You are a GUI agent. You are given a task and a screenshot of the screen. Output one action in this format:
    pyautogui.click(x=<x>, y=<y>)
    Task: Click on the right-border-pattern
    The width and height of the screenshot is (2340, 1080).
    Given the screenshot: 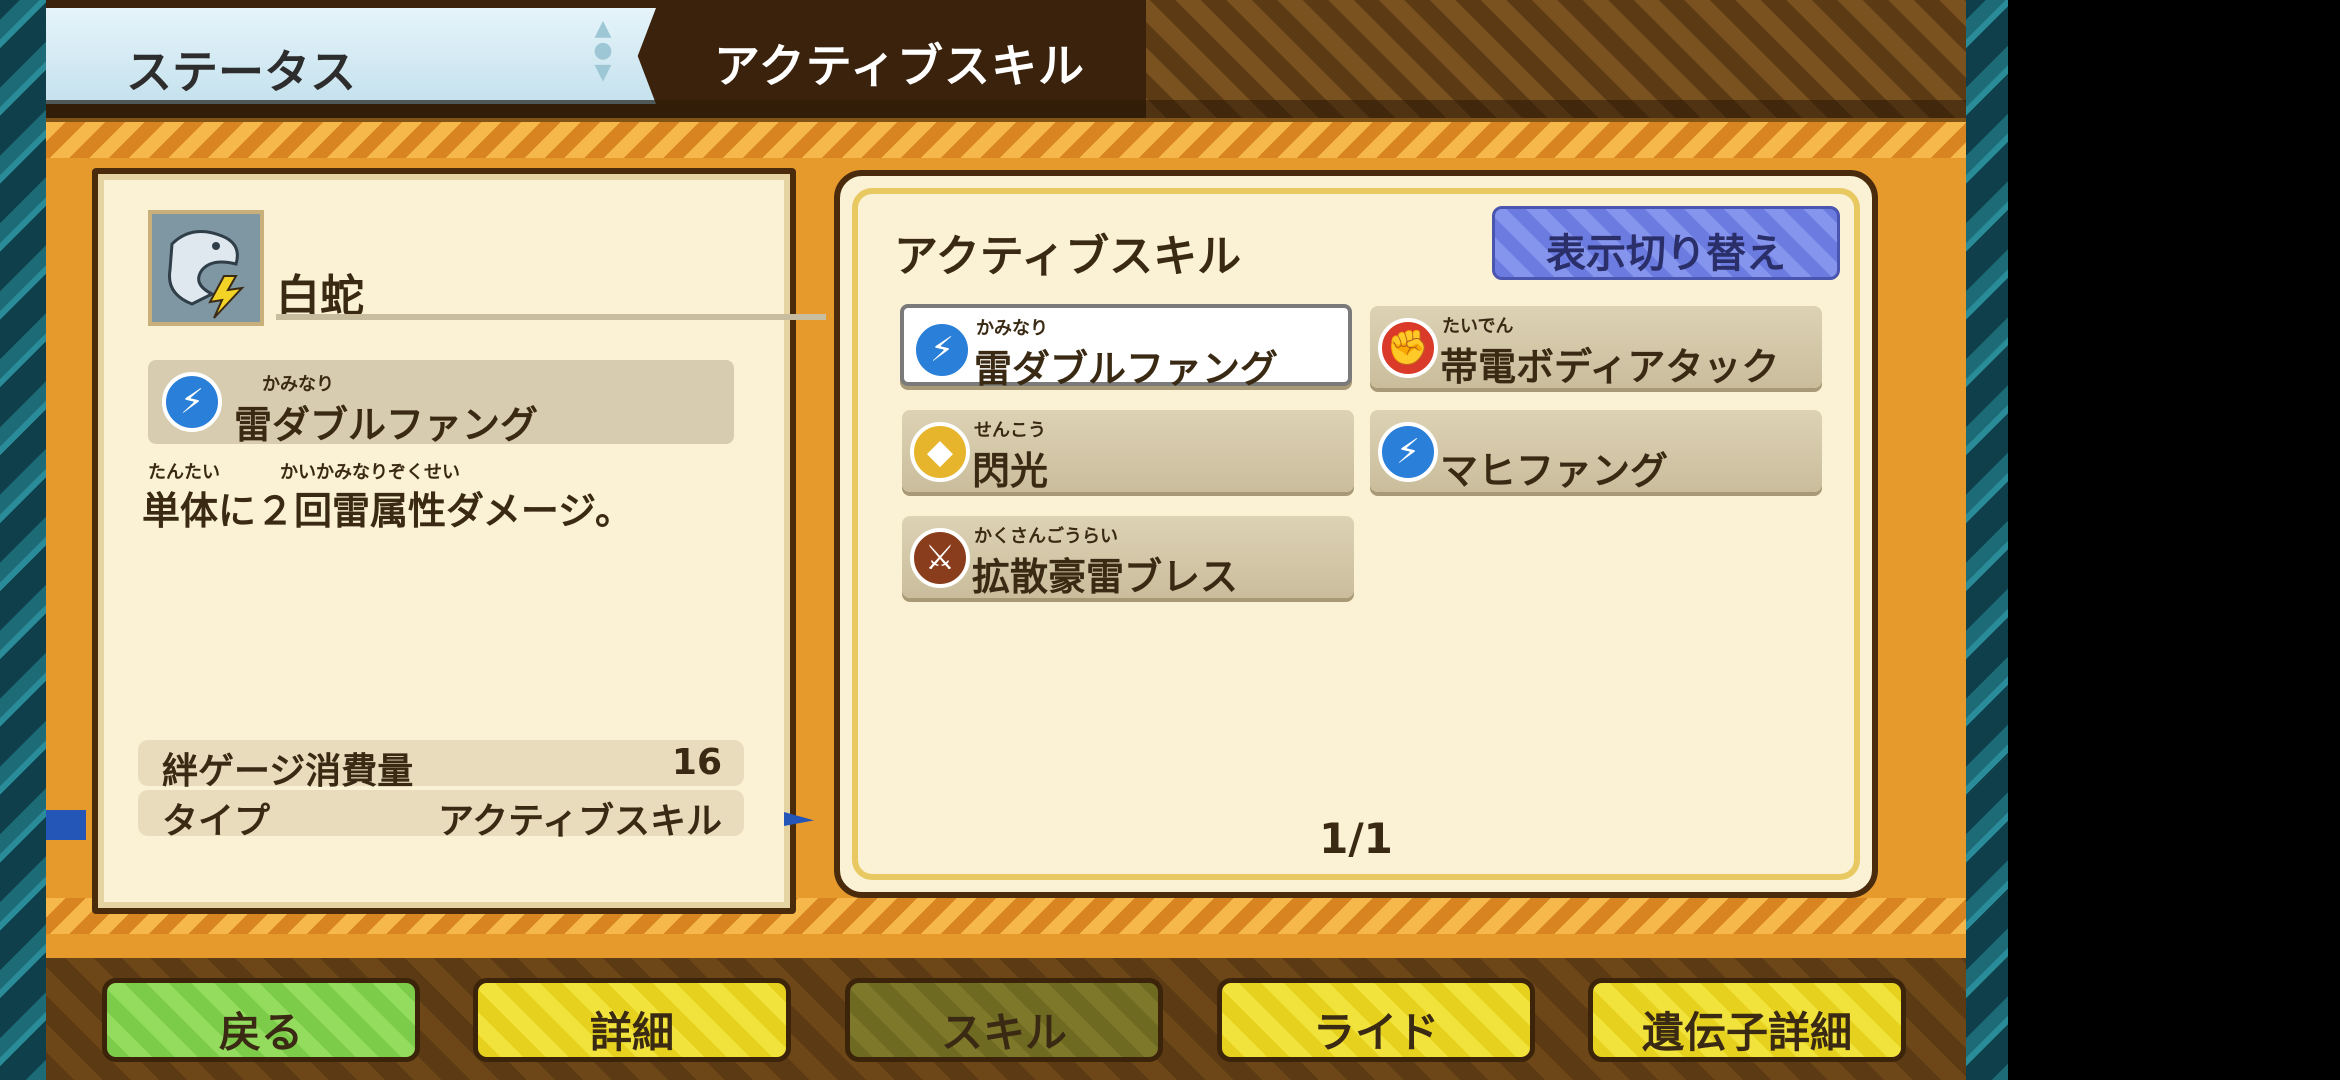 What is the action you would take?
    pyautogui.click(x=1987, y=540)
    